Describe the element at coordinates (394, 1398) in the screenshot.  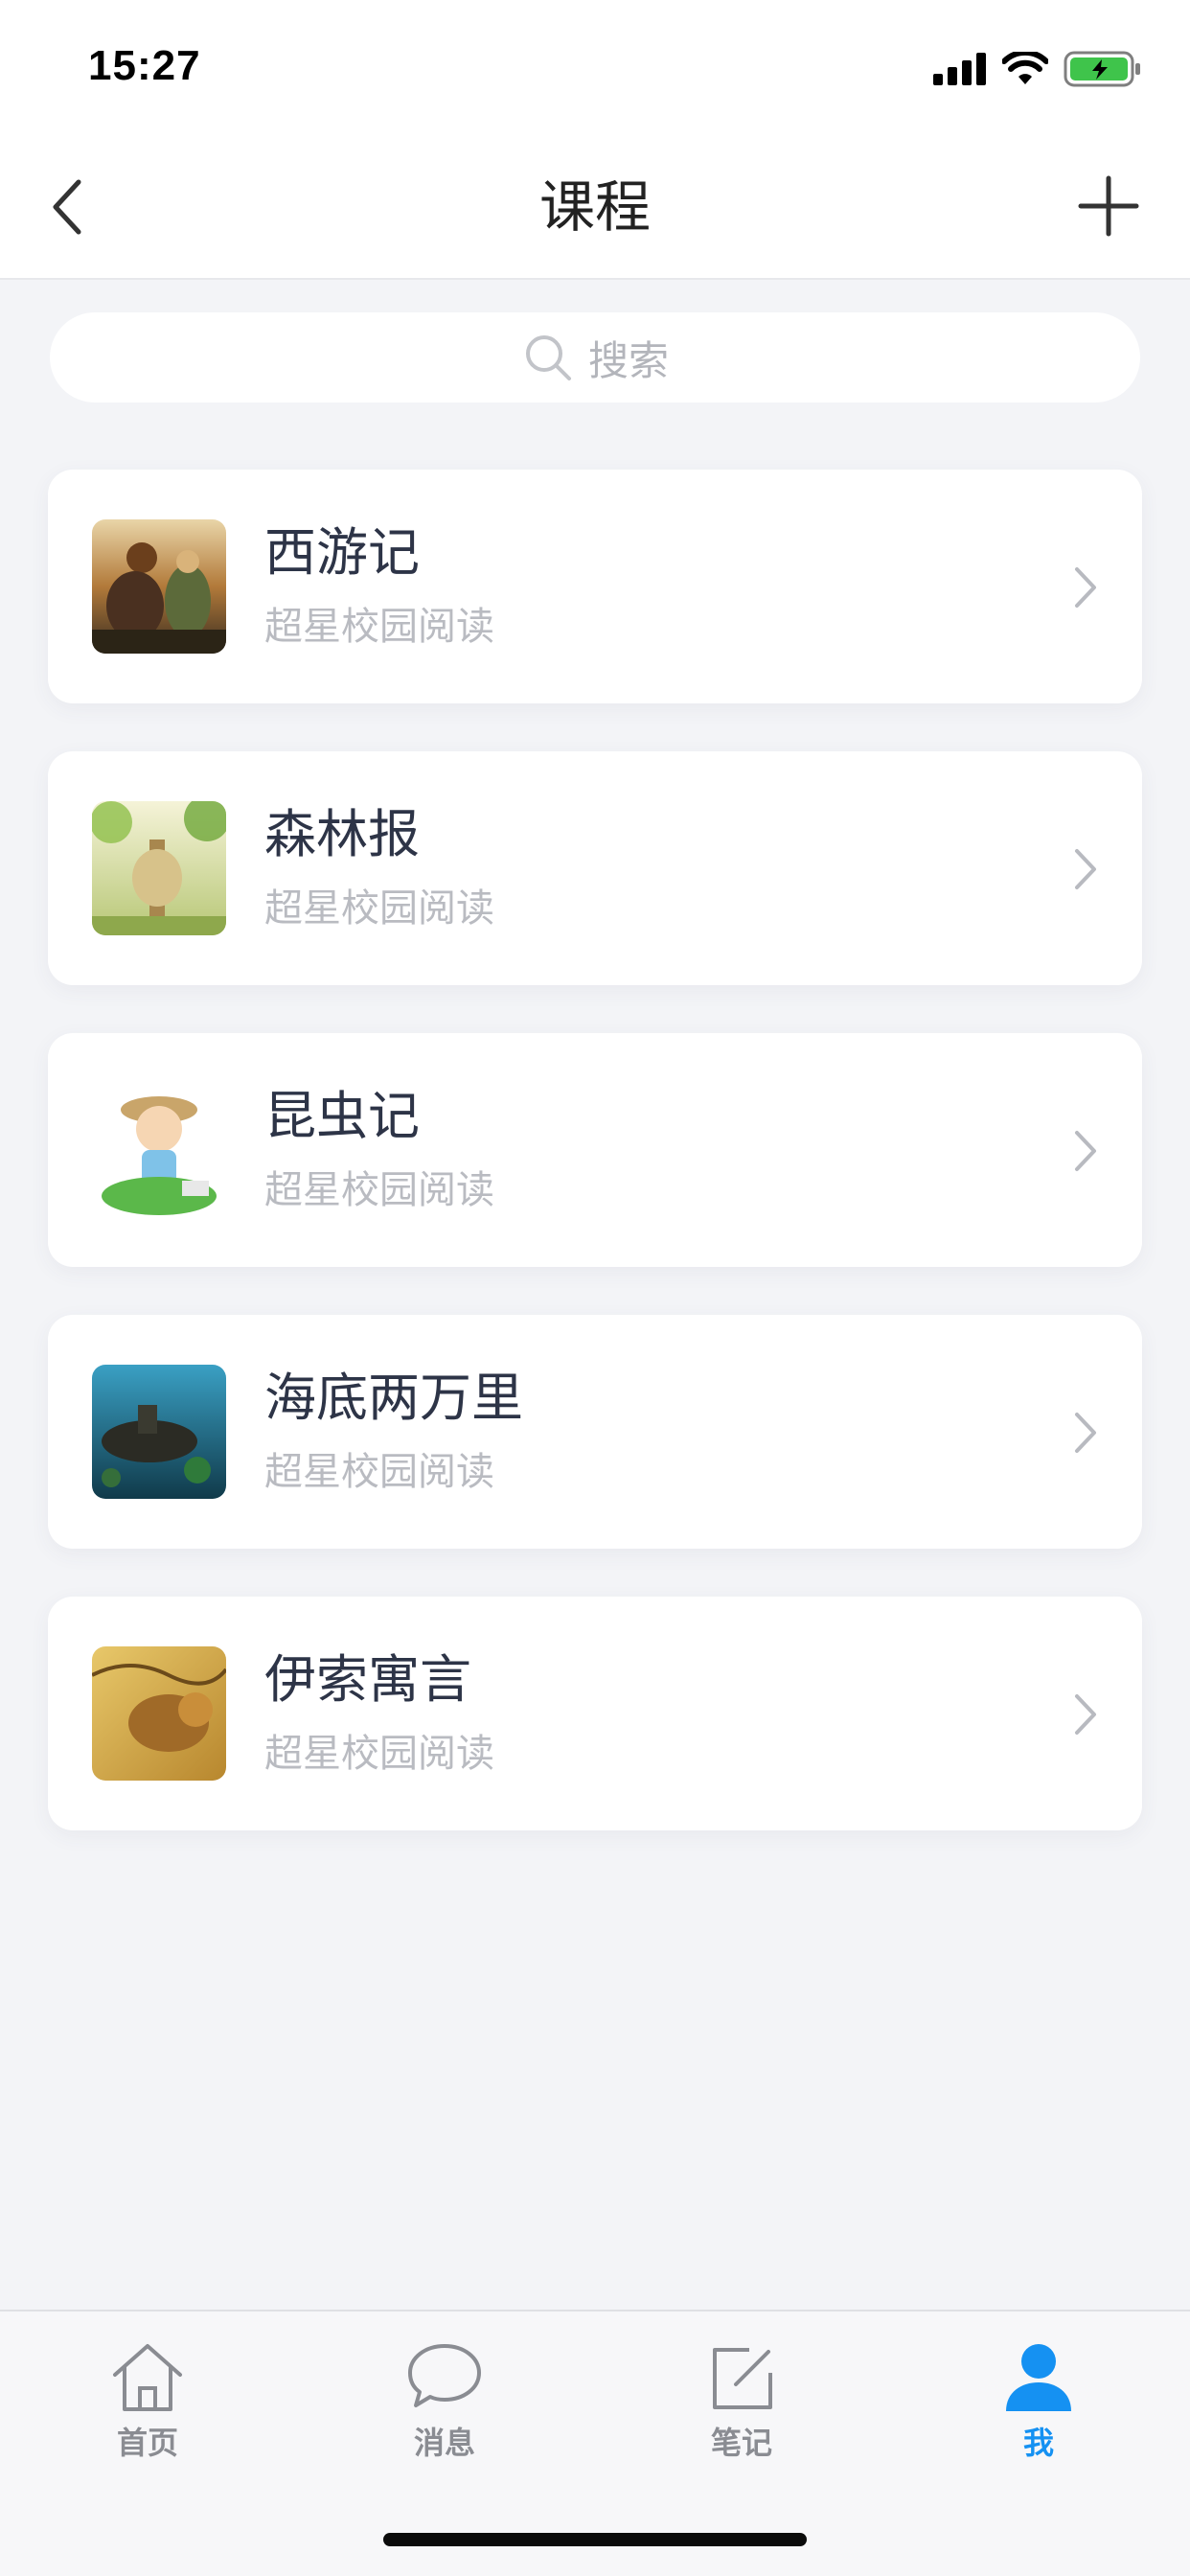
I see `course-title: 海底两万里` at that location.